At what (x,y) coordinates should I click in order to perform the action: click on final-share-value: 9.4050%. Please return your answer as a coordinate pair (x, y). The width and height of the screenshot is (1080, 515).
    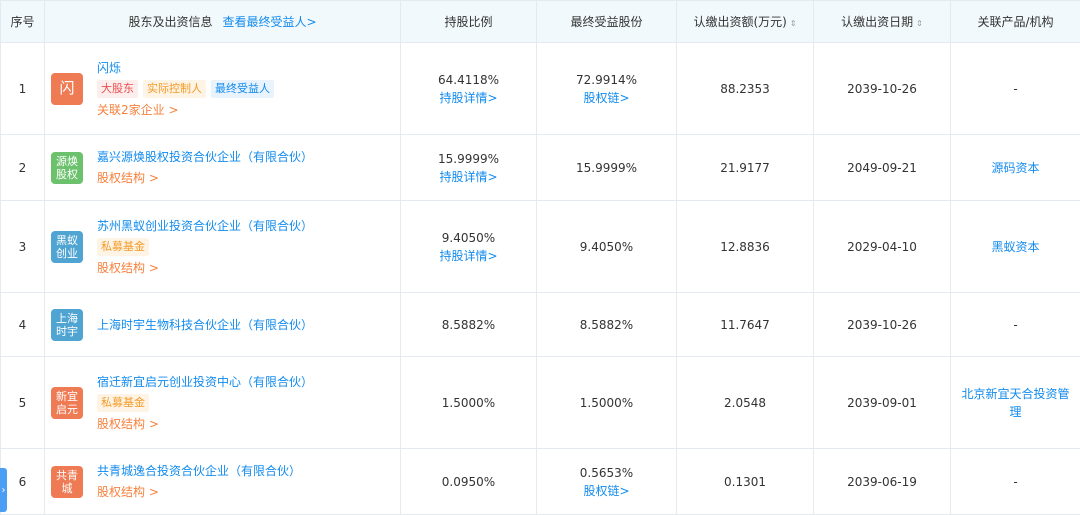
    Looking at the image, I should click on (606, 246).